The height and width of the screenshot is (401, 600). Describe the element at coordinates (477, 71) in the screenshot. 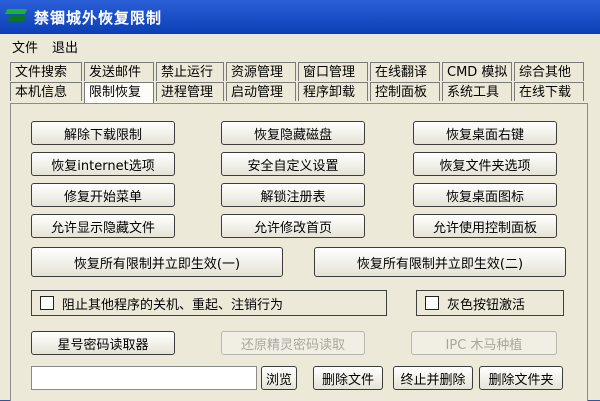

I see `tab-cmd-simulate: CMD 模拟` at that location.